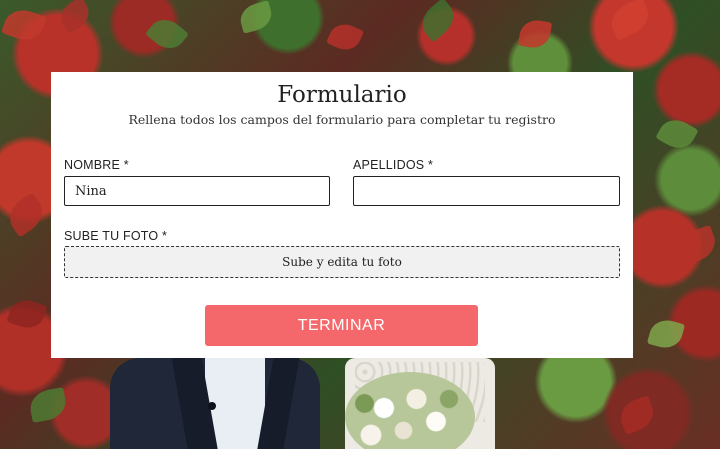 The width and height of the screenshot is (720, 449). What do you see at coordinates (96, 165) in the screenshot?
I see `nombre-label: NOMBRE *` at bounding box center [96, 165].